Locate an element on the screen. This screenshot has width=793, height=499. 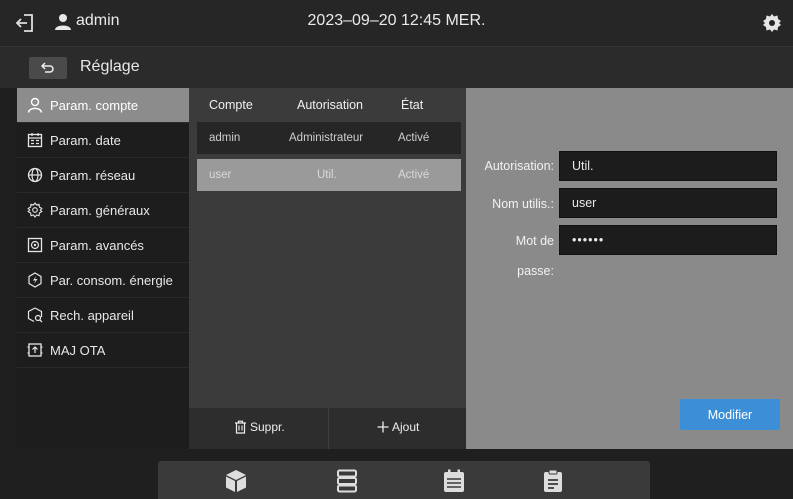
username-field: user is located at coordinates (668, 203).